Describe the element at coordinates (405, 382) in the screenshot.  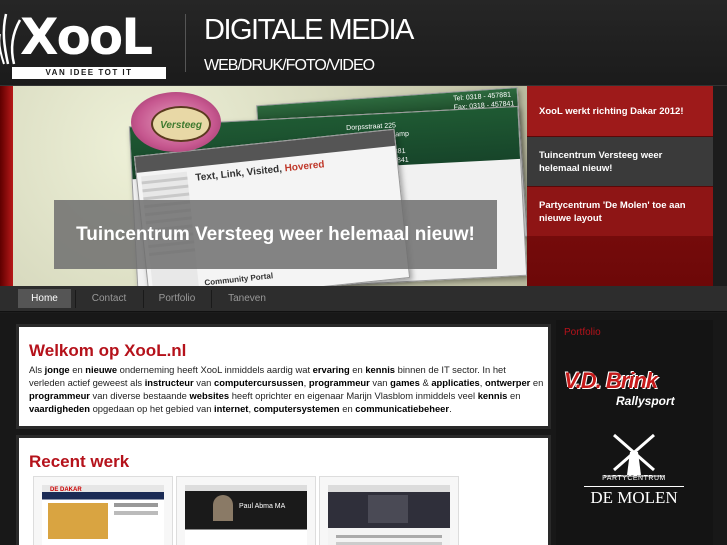
I see `intro-keyword: games` at that location.